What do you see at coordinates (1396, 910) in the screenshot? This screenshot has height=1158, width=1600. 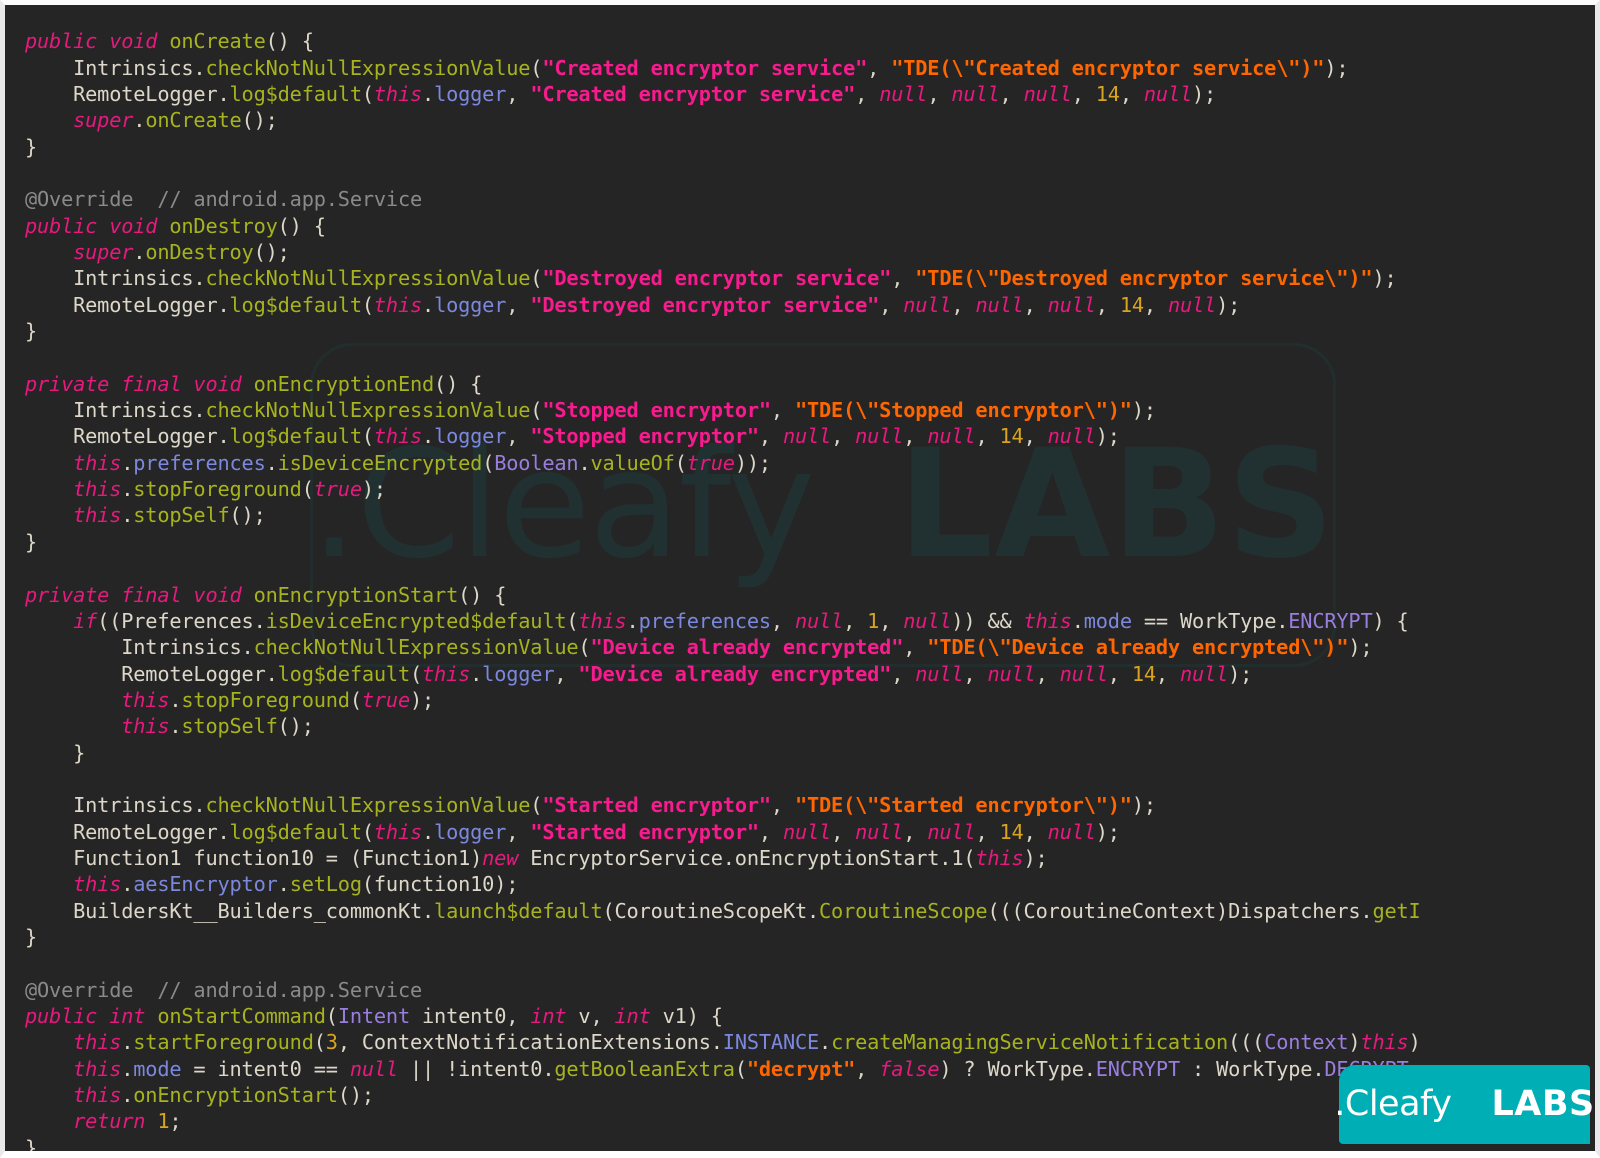 I see `code-token: getI` at bounding box center [1396, 910].